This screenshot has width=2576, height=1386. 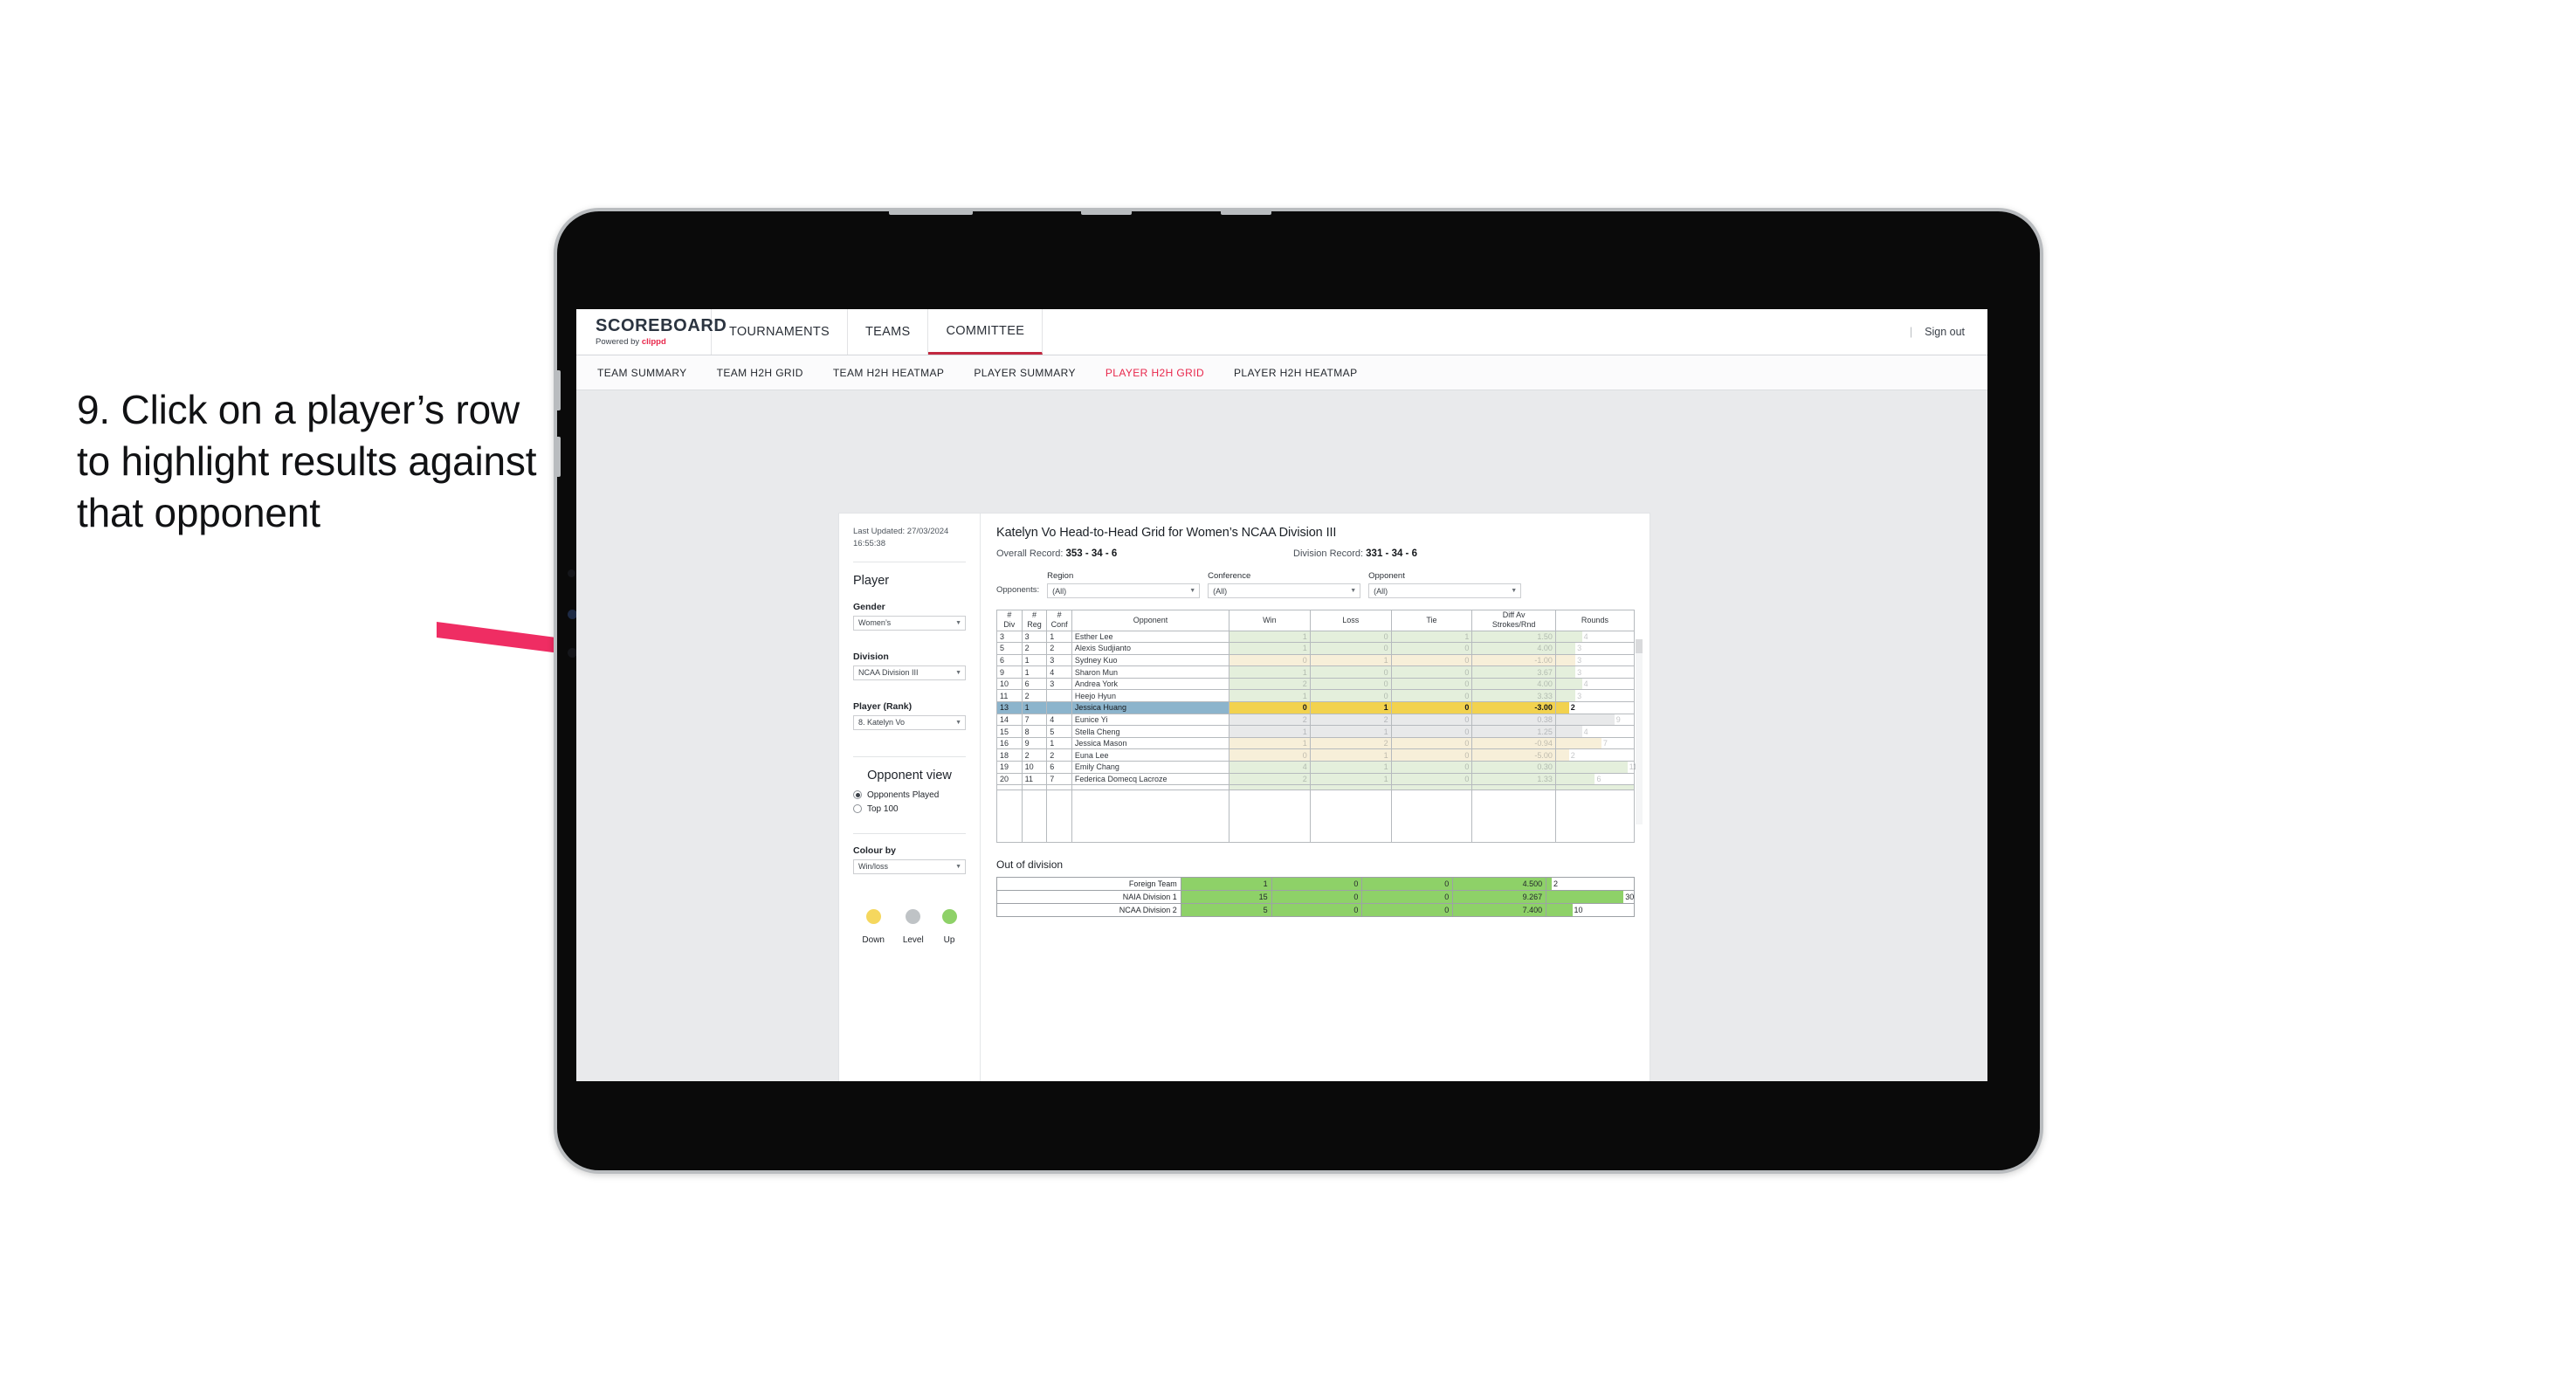 What do you see at coordinates (1499, 910) in the screenshot?
I see `ood-cell-diff: 7.400` at bounding box center [1499, 910].